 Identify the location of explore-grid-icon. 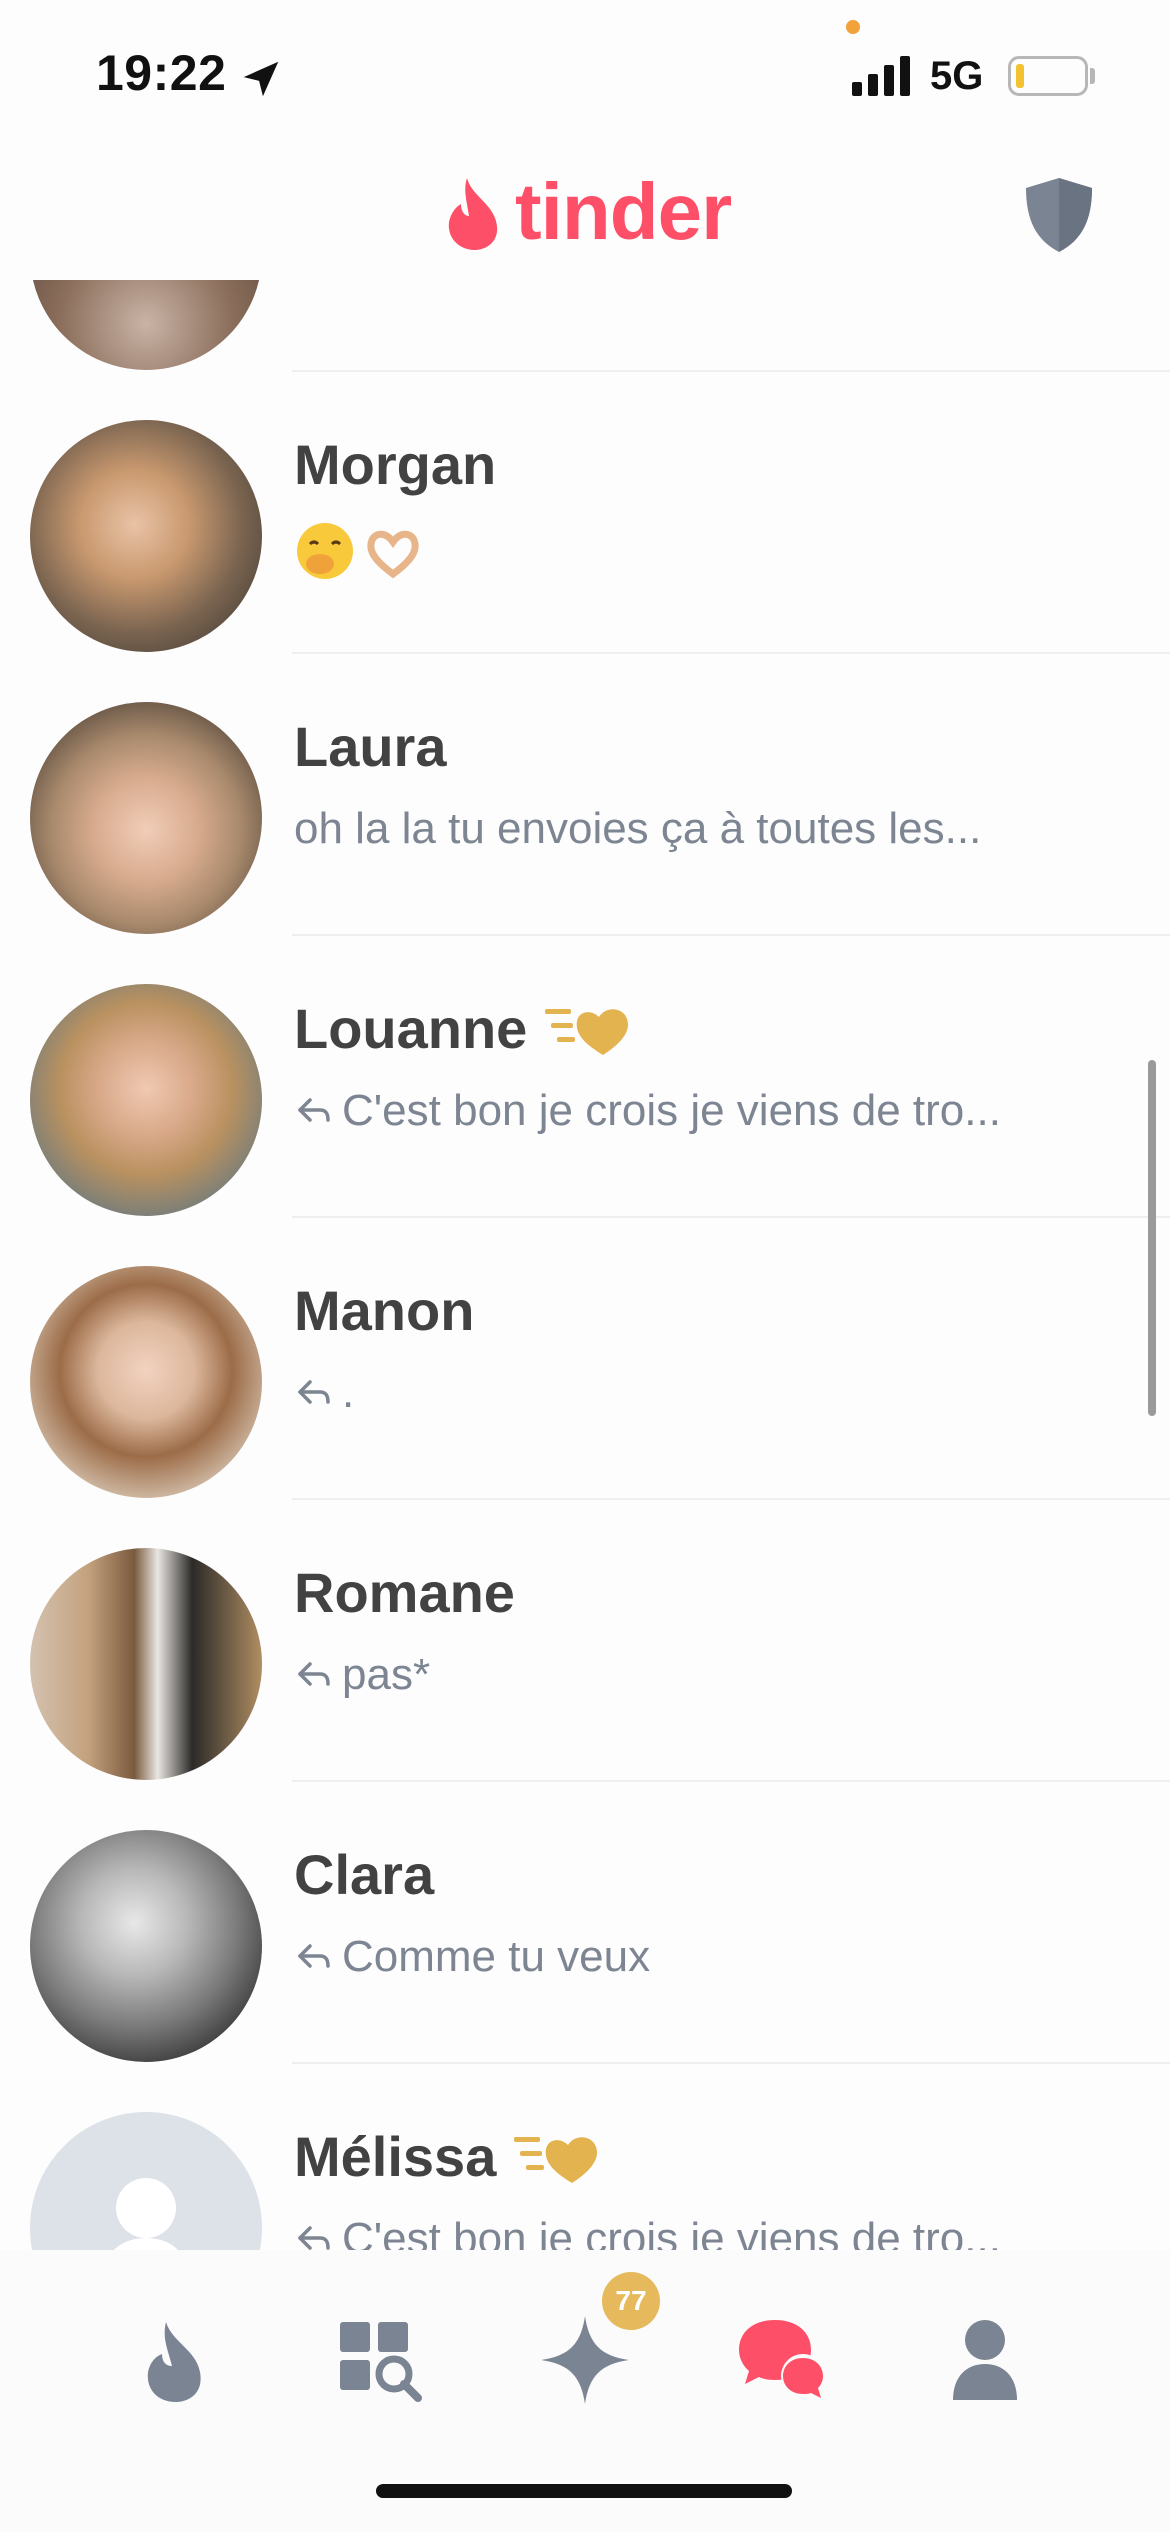
(381, 2362).